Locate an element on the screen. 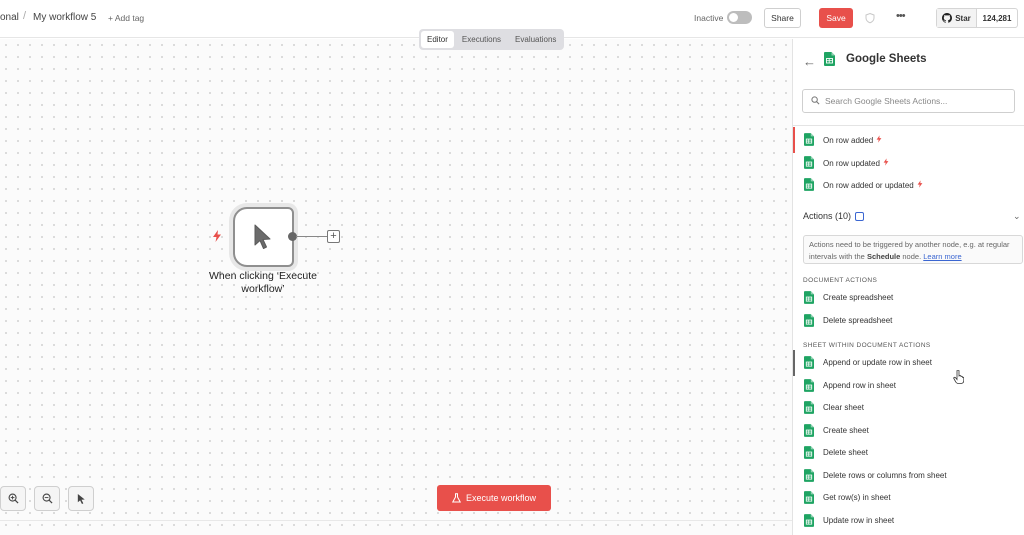 The height and width of the screenshot is (535, 1024). panel-title: Google Sheets is located at coordinates (886, 59).